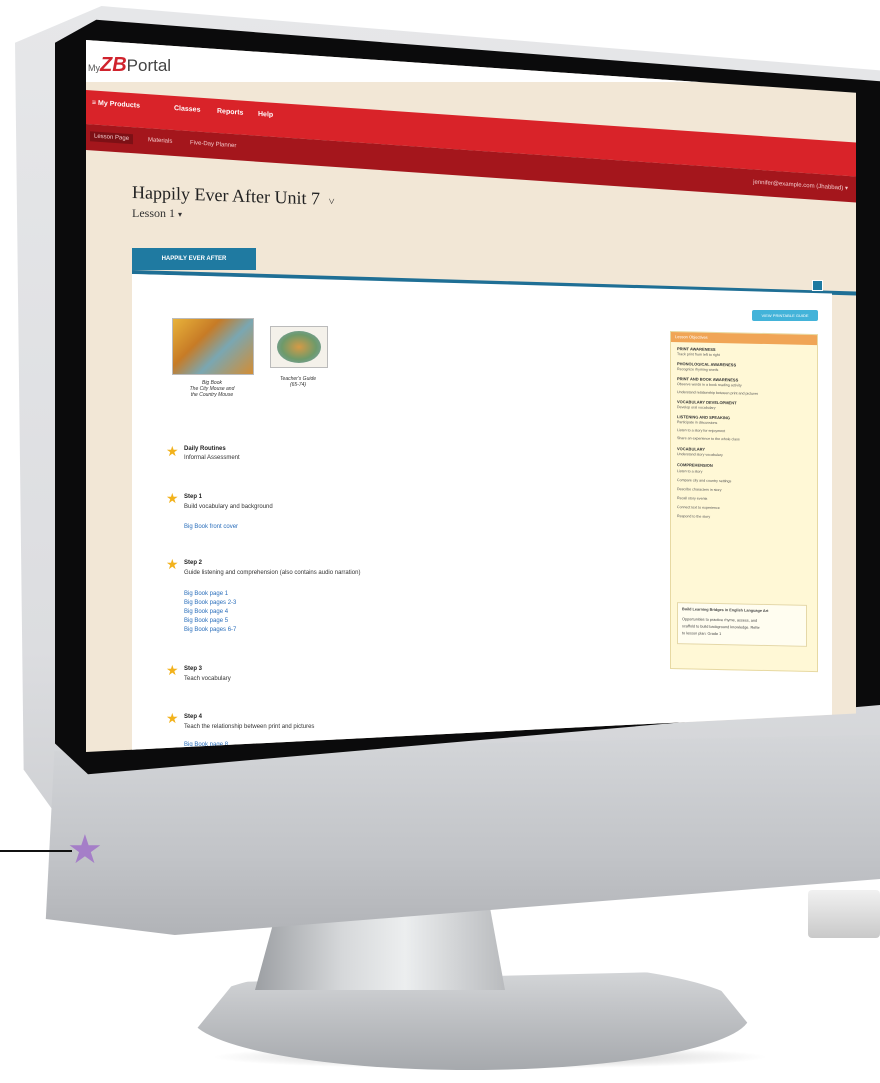 The image size is (880, 1083). What do you see at coordinates (210, 603) in the screenshot?
I see `step-link: Big Book pages 2-3` at bounding box center [210, 603].